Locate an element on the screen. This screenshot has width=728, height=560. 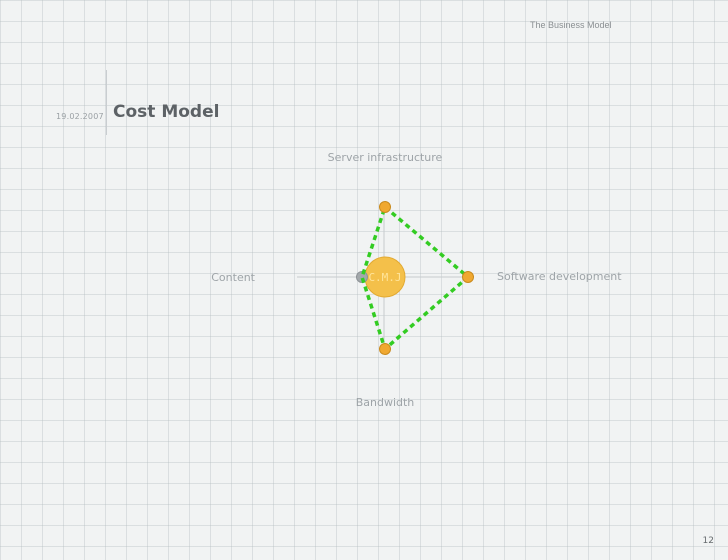
software-development-node is located at coordinates (468, 277).